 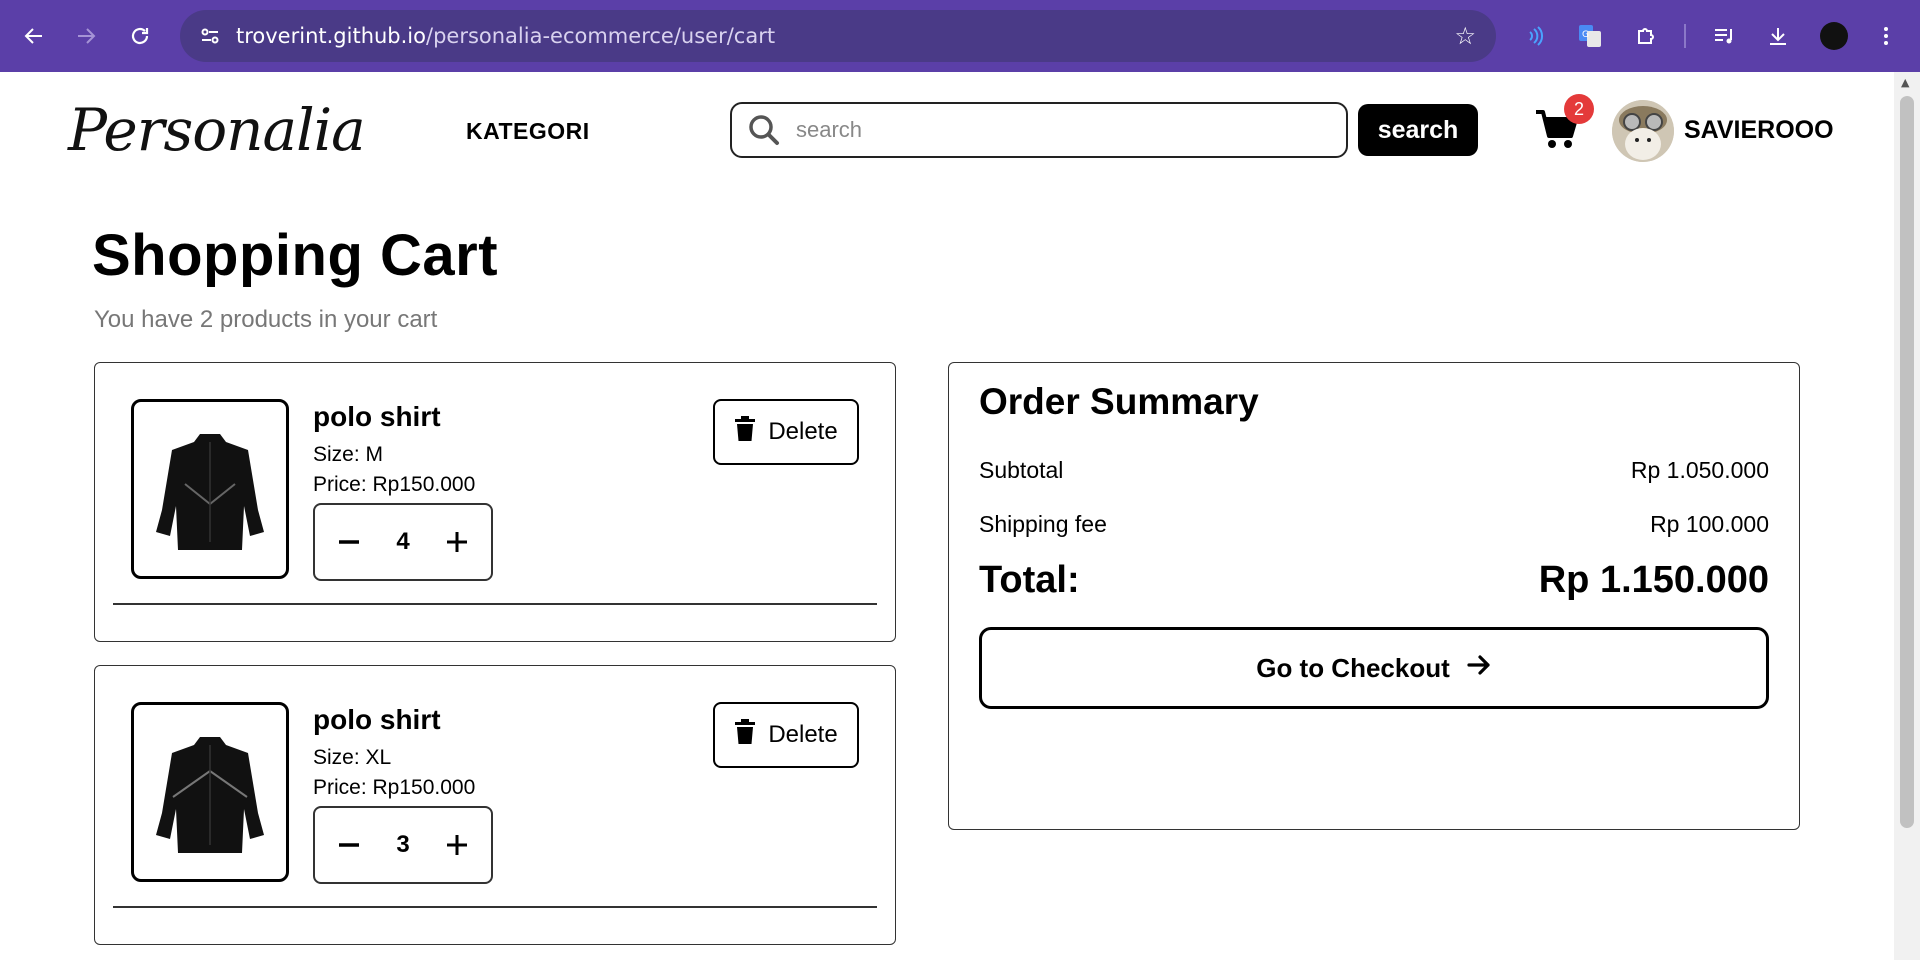 I want to click on toolbar-divider, so click(x=1685, y=36).